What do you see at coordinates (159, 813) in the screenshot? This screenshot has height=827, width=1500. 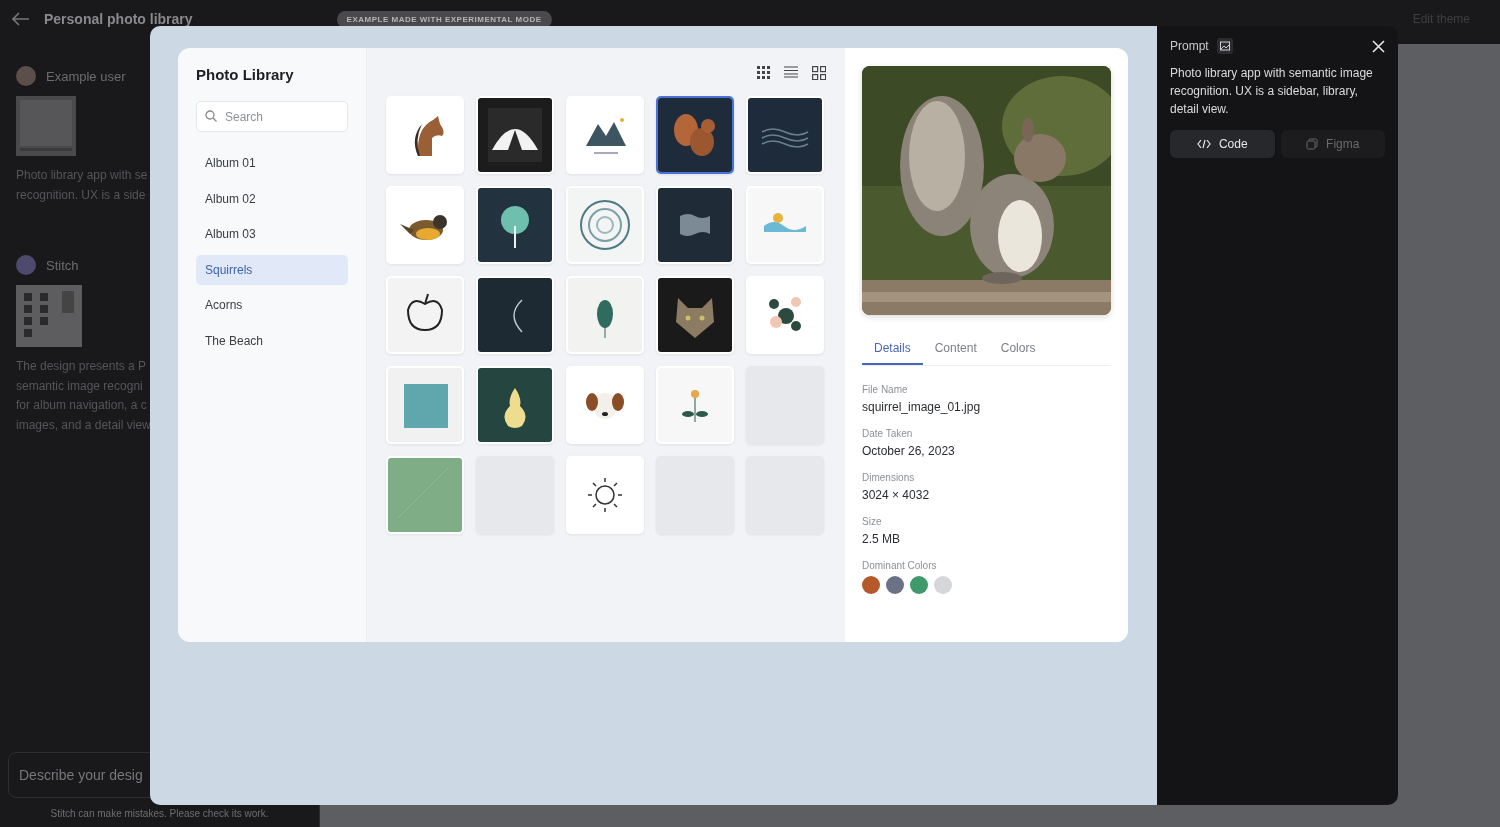 I see `disclaimer-text: Stitch can make mistakes. Please check its work.` at bounding box center [159, 813].